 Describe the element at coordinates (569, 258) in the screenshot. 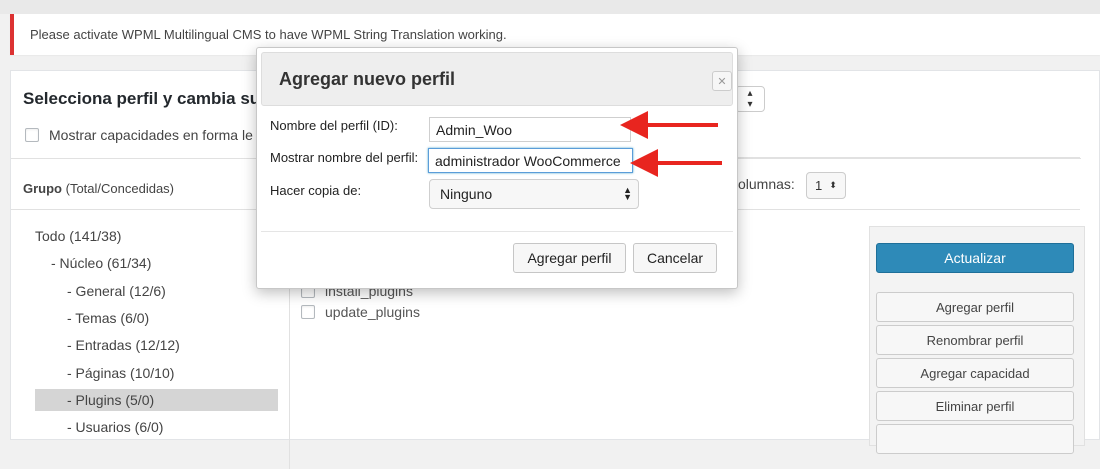

I see `dialog-add-role-button: Agregar perfil` at that location.